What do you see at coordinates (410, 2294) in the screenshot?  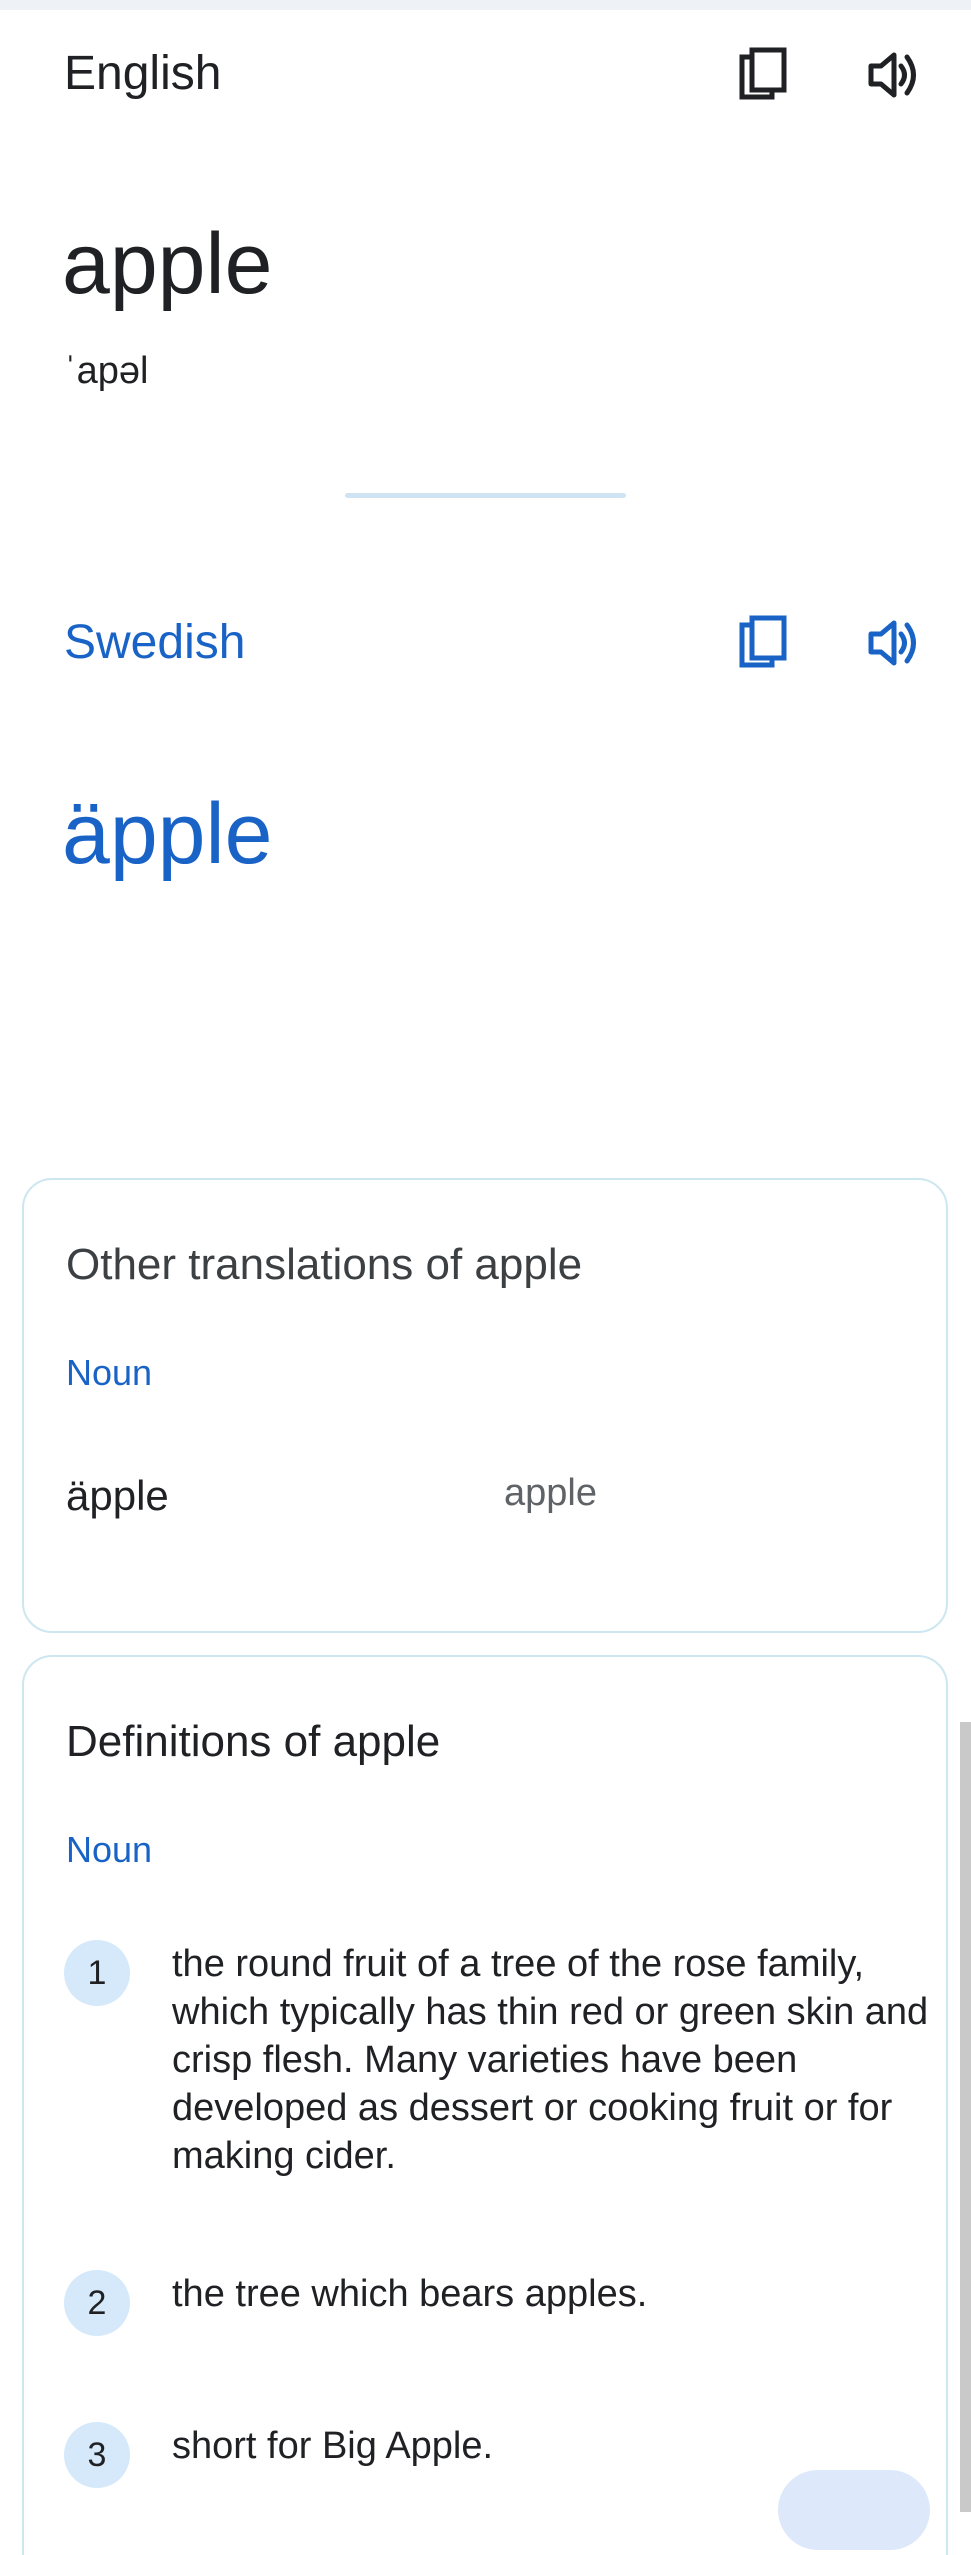 I see `definition-text: the tree which bears apples.` at bounding box center [410, 2294].